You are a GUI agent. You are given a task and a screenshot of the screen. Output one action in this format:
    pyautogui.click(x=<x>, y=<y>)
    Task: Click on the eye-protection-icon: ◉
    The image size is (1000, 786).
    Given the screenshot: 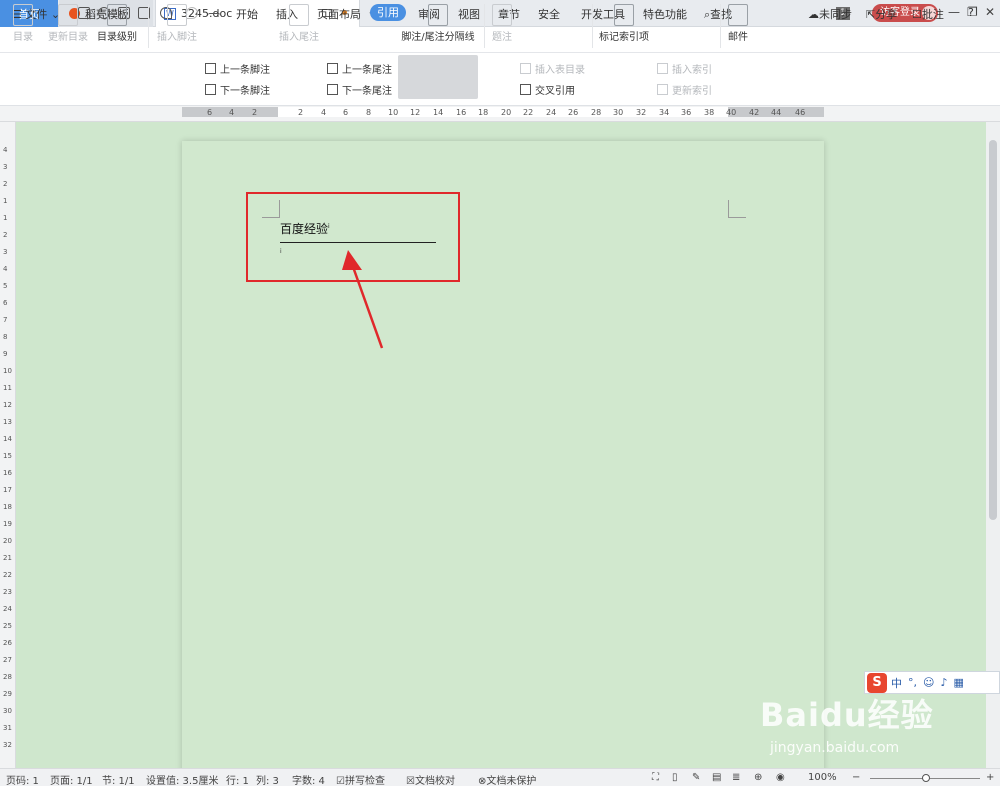 What is the action you would take?
    pyautogui.click(x=780, y=777)
    